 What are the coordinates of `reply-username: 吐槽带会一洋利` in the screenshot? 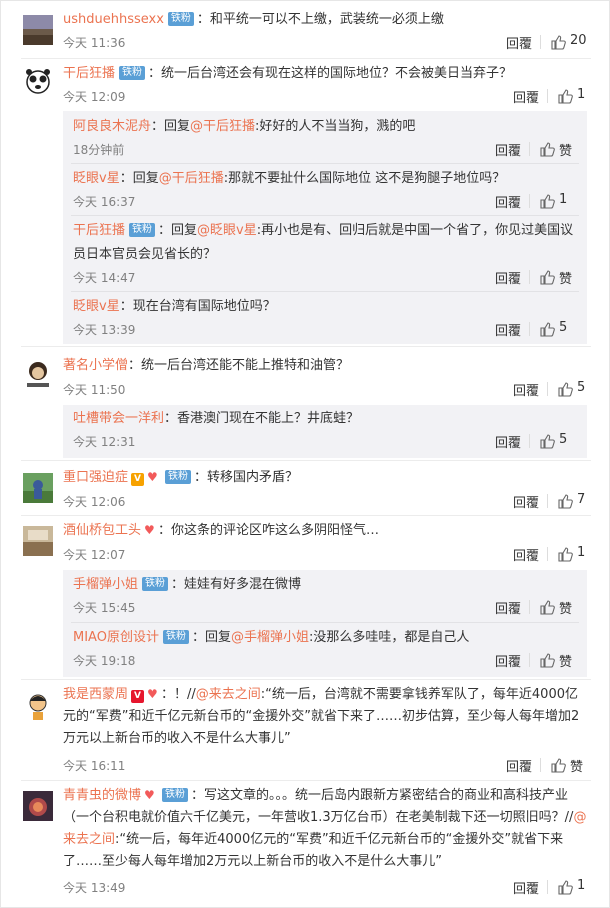 It's located at (118, 418).